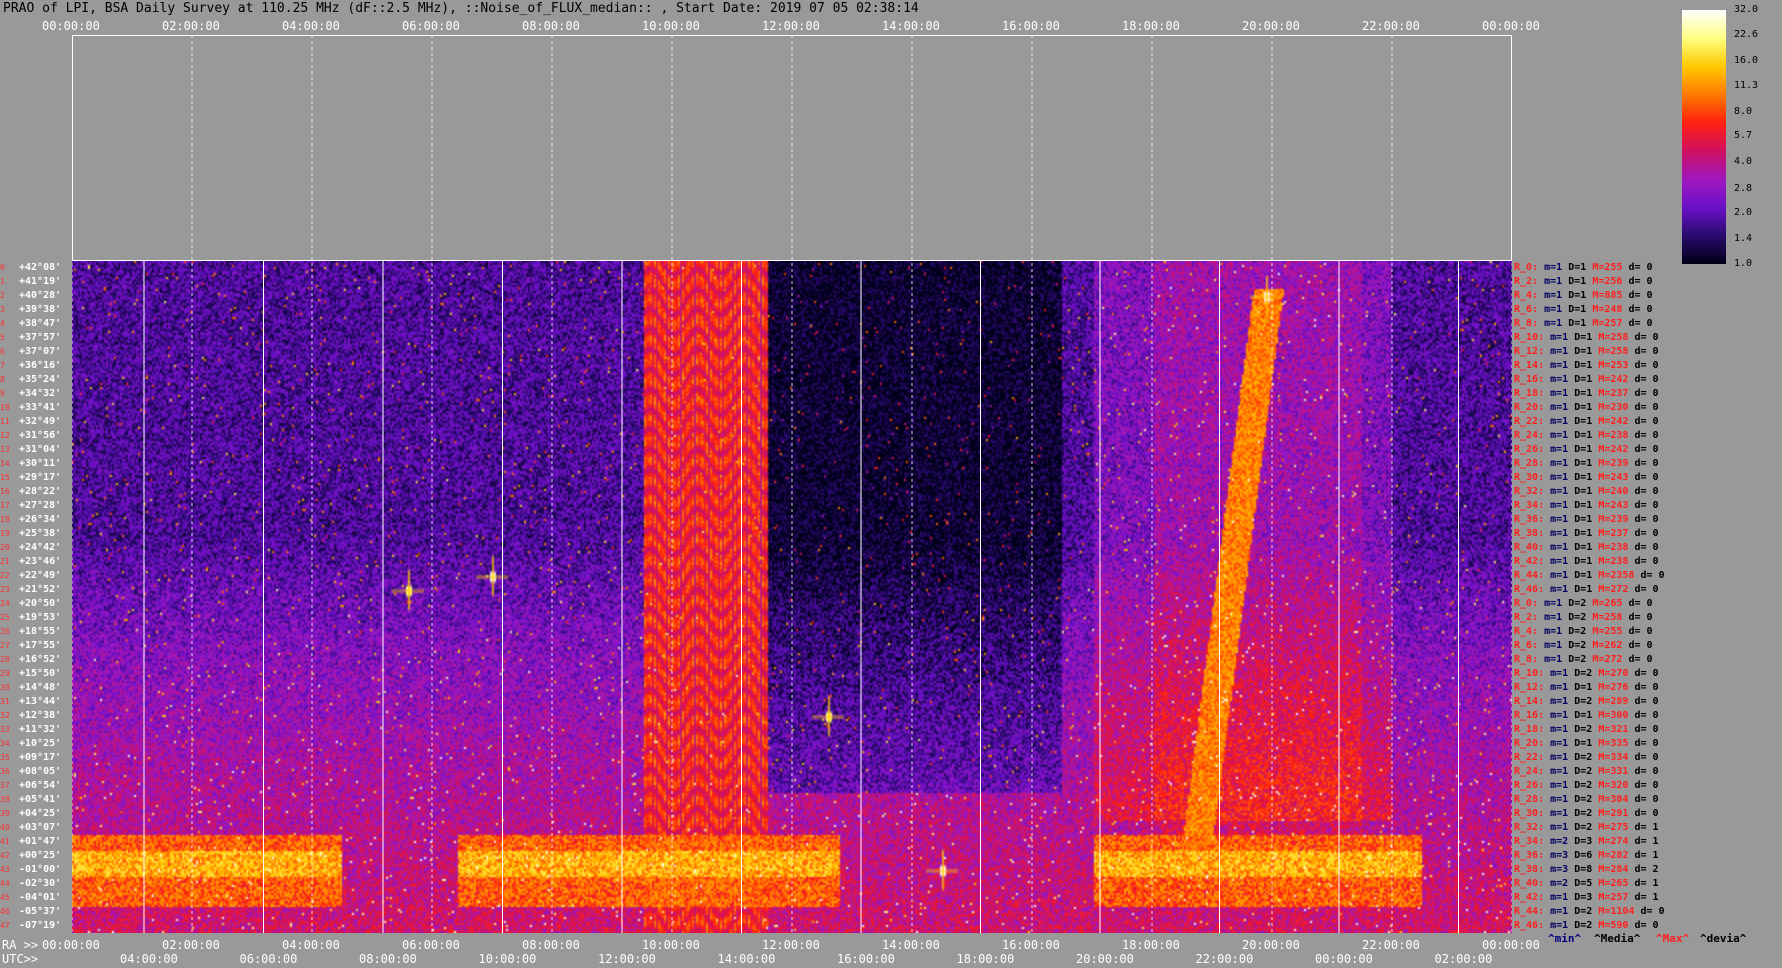 This screenshot has width=1782, height=968. What do you see at coordinates (40, 337) in the screenshot?
I see `declination-label: +37°57'` at bounding box center [40, 337].